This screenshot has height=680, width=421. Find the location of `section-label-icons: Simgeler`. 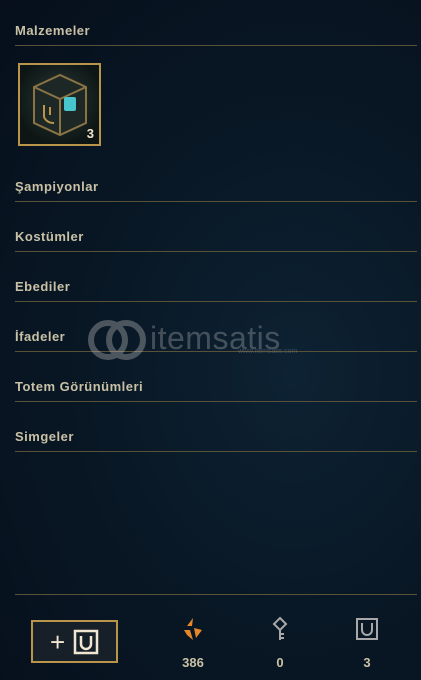

section-label-icons: Simgeler is located at coordinates (44, 436).